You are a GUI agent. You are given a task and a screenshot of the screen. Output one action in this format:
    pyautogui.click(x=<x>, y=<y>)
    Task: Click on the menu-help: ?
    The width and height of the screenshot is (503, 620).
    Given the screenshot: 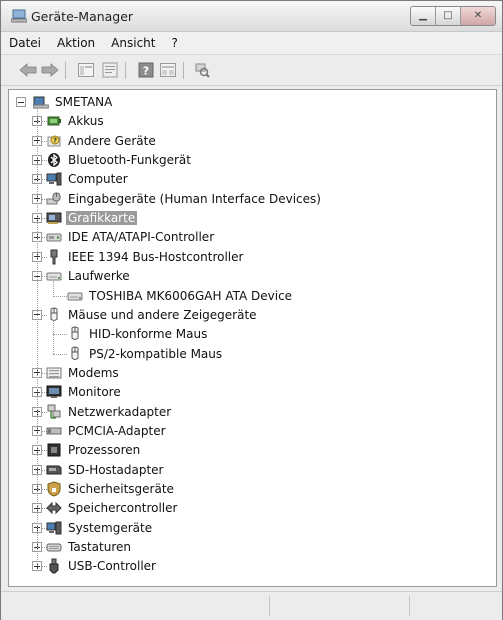 What is the action you would take?
    pyautogui.click(x=174, y=43)
    